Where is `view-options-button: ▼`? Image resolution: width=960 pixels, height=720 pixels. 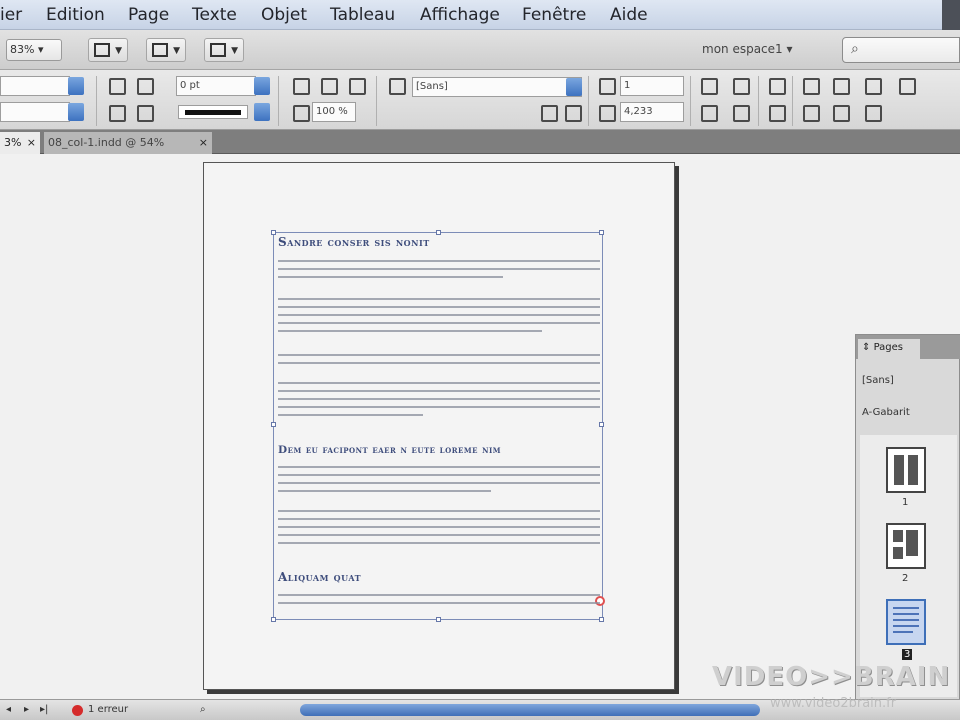
view-options-button: ▼ is located at coordinates (108, 50).